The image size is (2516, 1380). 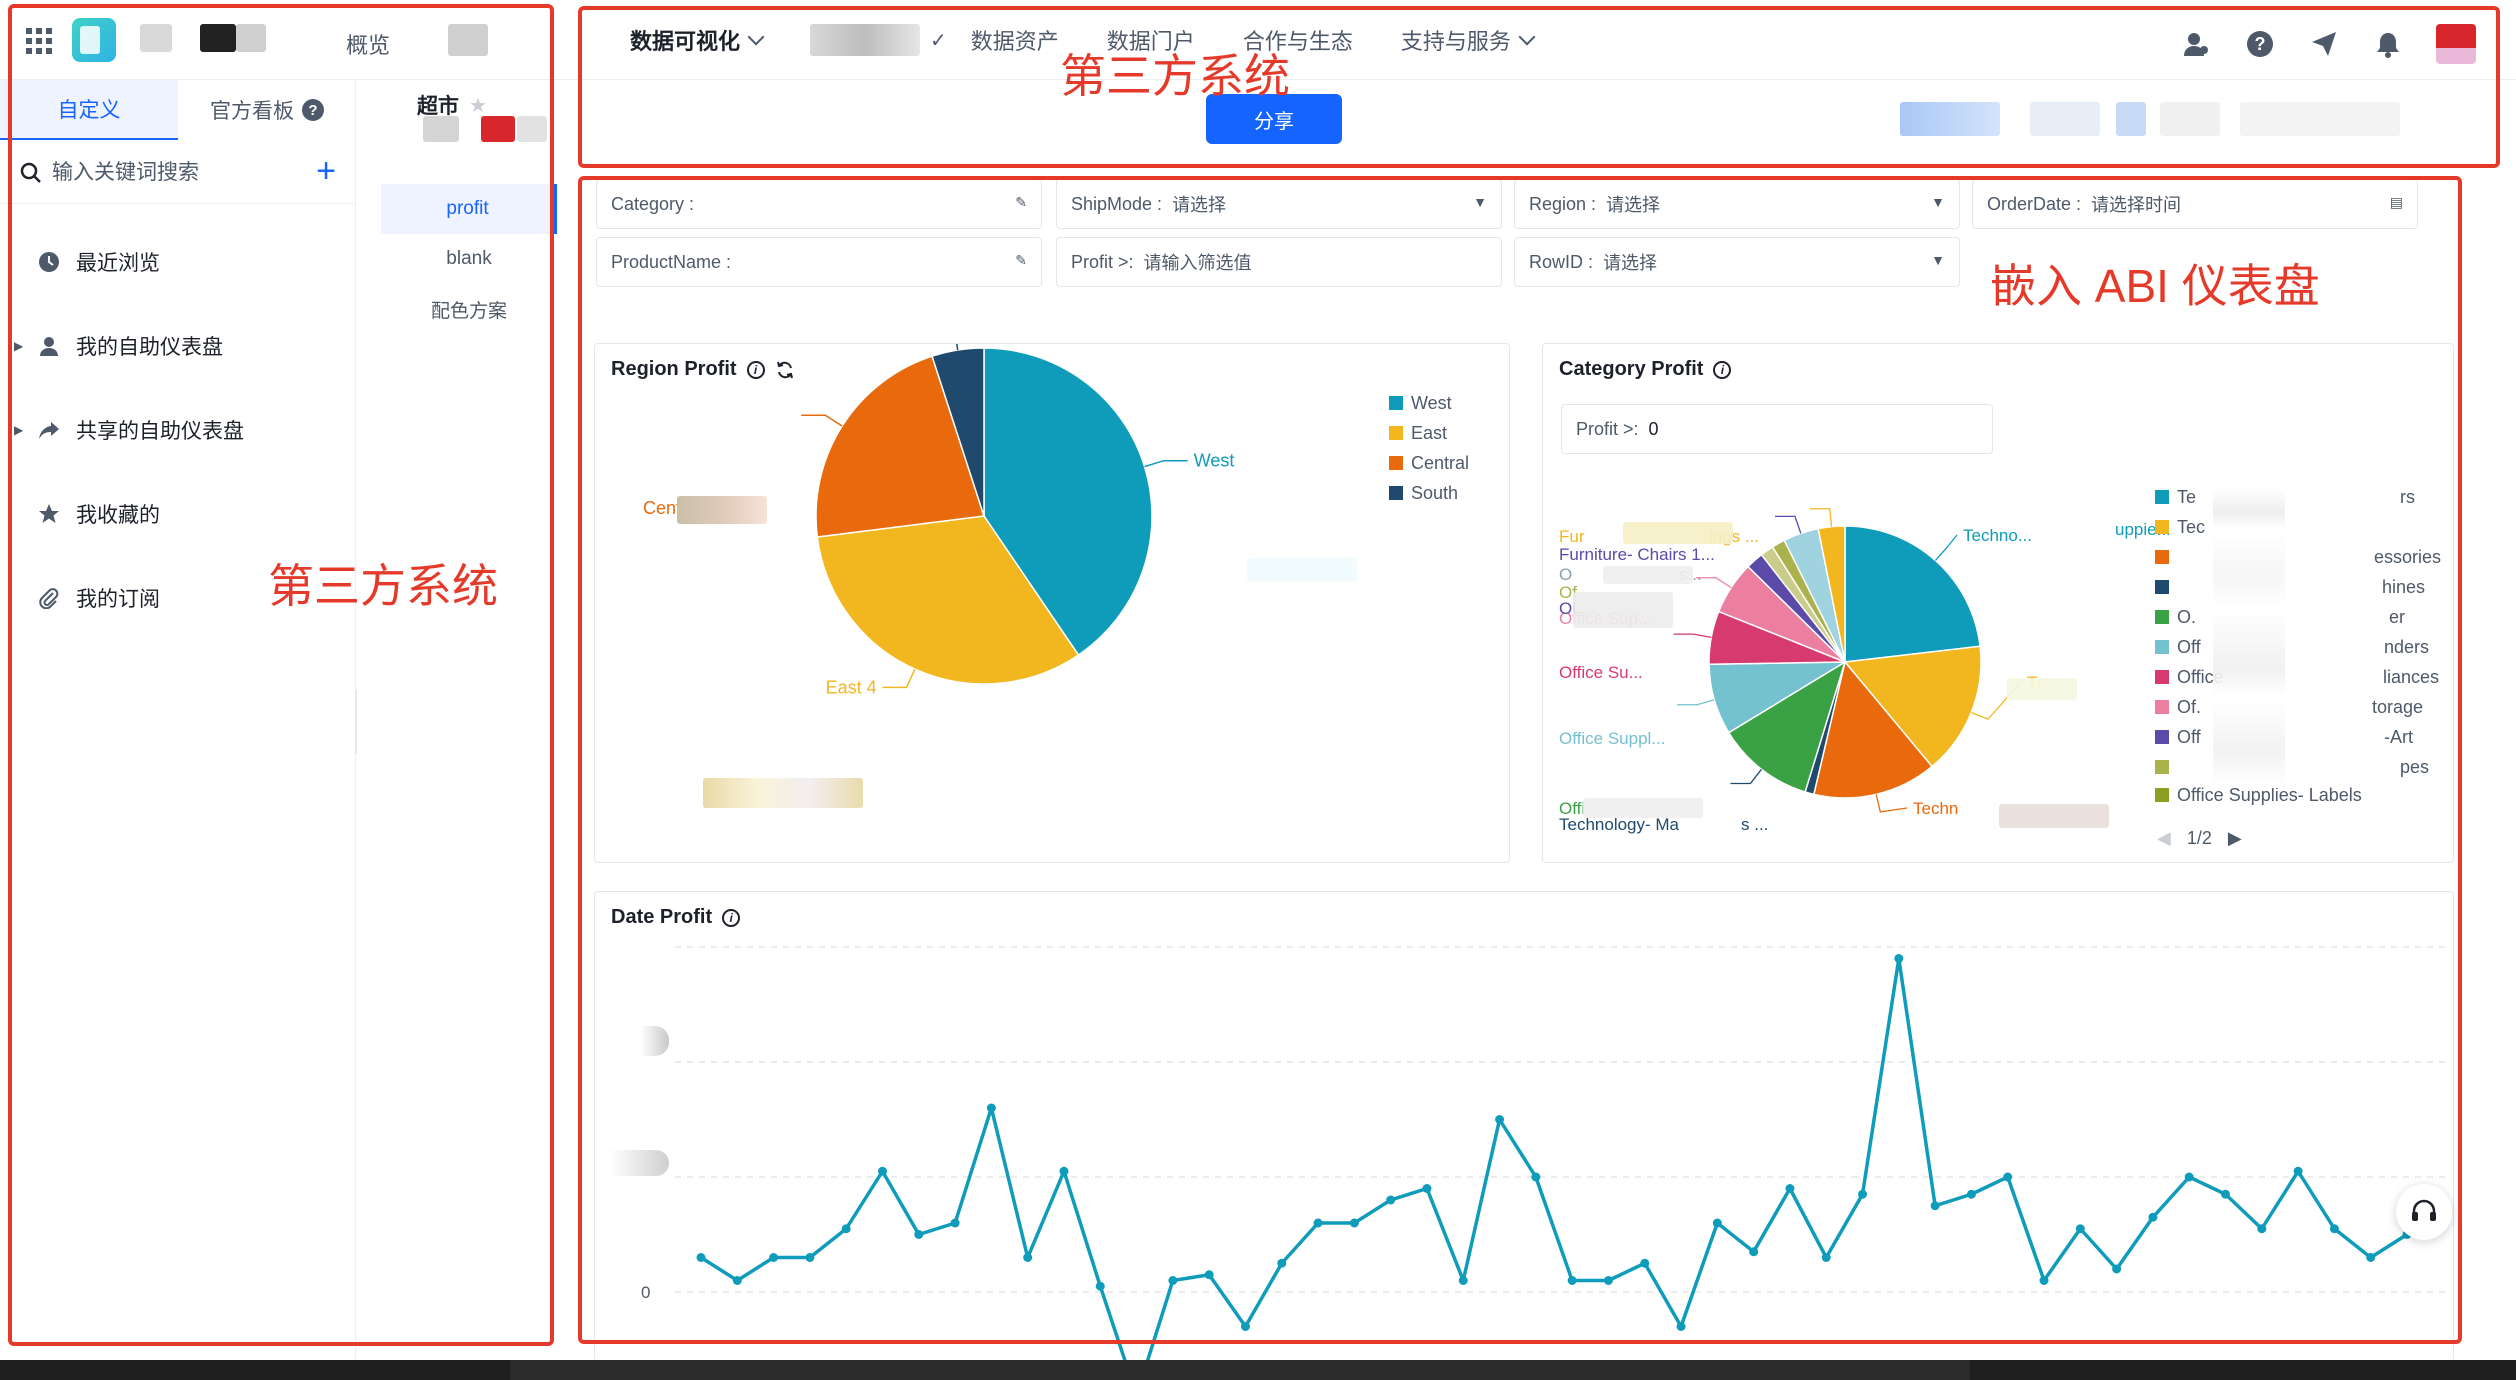 I want to click on nav-support-label: 支持与服务, so click(x=1455, y=41).